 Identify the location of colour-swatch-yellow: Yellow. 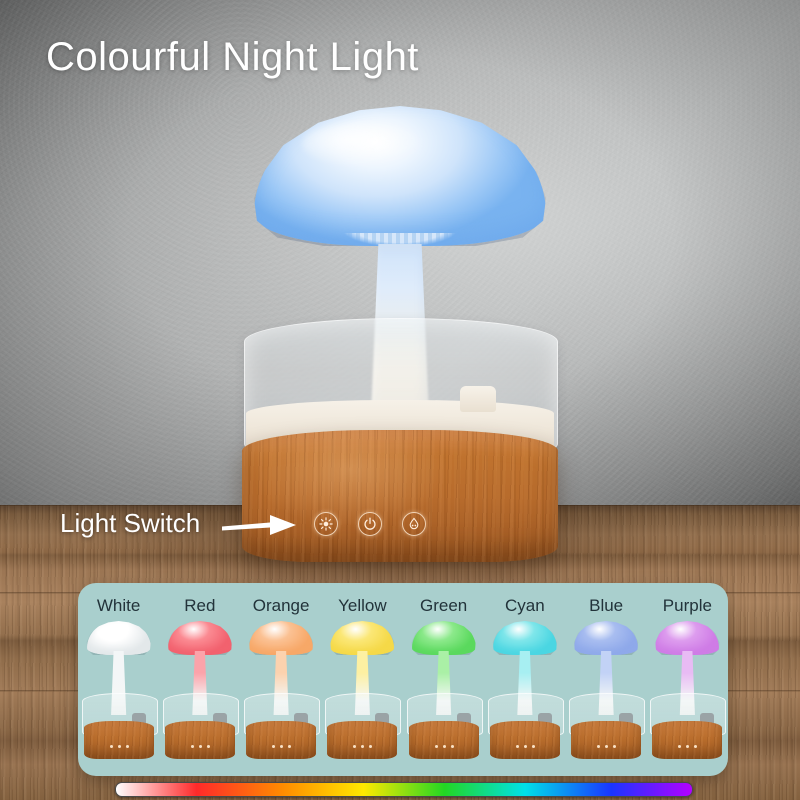
(362, 679).